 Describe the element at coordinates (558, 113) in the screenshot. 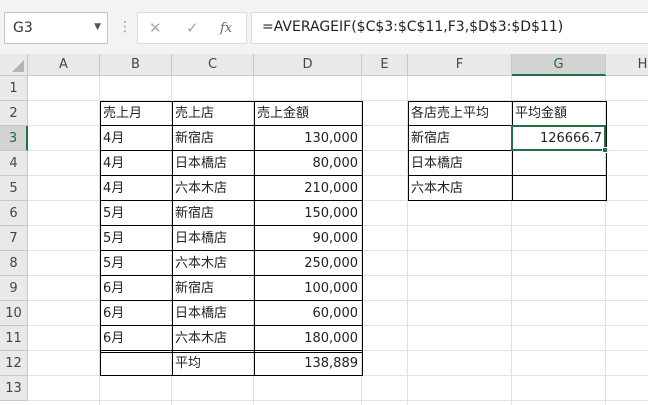

I see `header-average-amount: 平均金額` at that location.